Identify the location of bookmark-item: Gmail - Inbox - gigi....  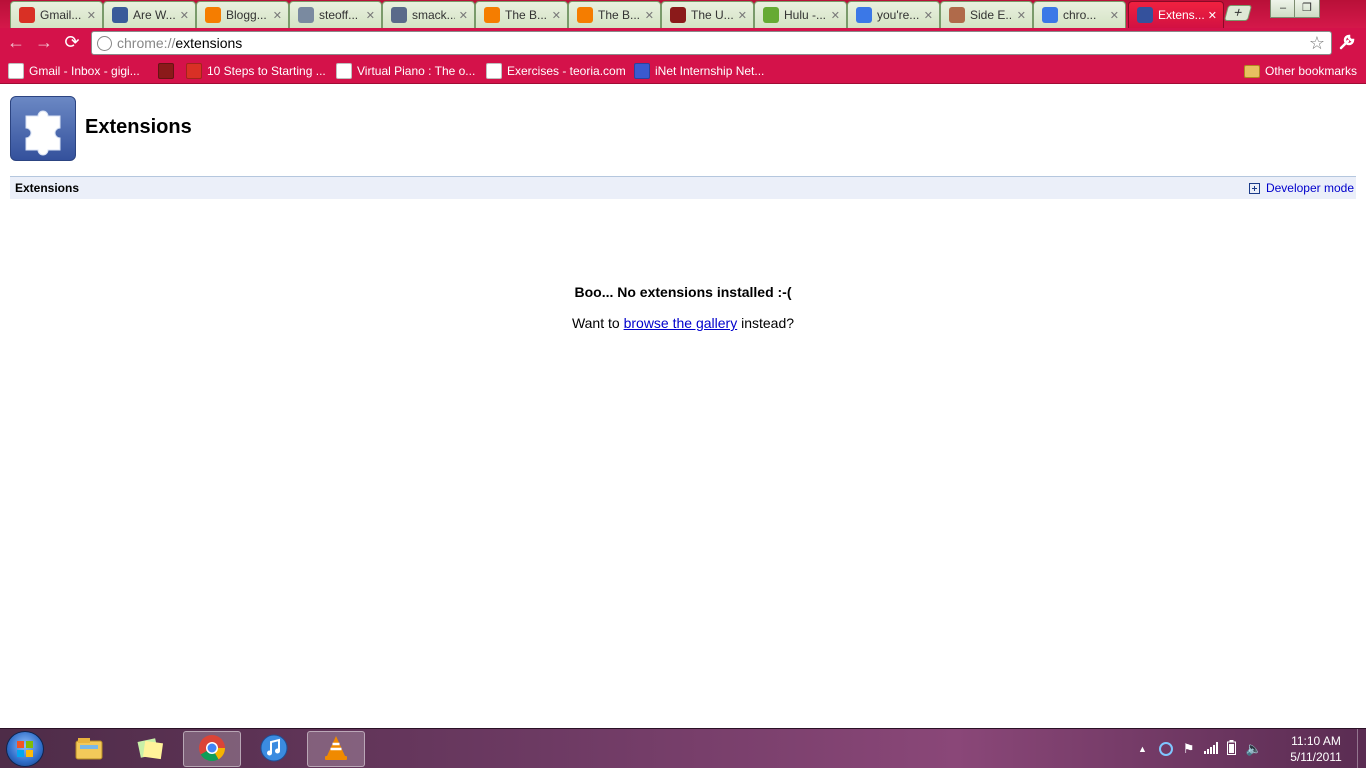
(74, 71).